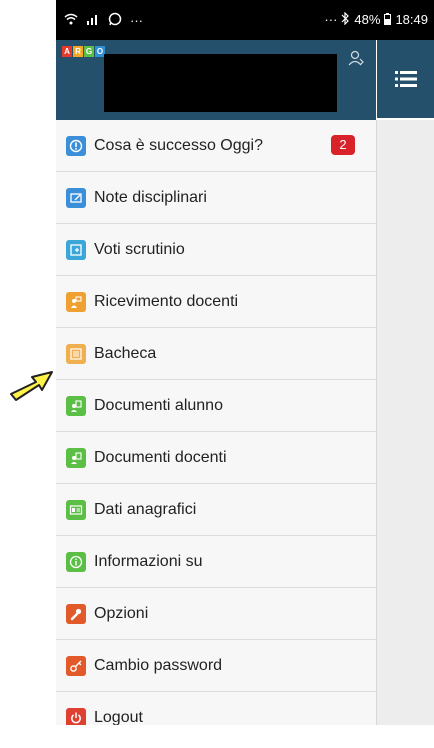  What do you see at coordinates (76, 197) in the screenshot?
I see `note-icon` at bounding box center [76, 197].